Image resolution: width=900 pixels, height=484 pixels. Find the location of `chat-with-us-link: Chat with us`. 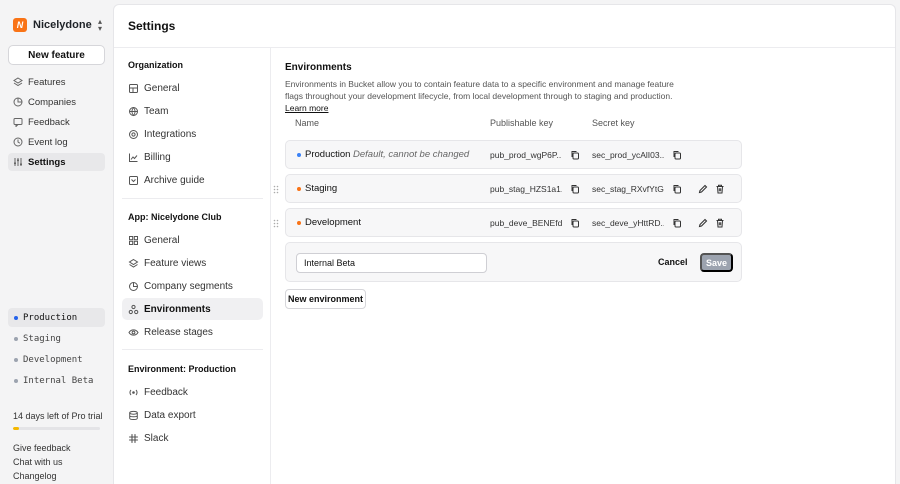

chat-with-us-link: Chat with us is located at coordinates (42, 463).